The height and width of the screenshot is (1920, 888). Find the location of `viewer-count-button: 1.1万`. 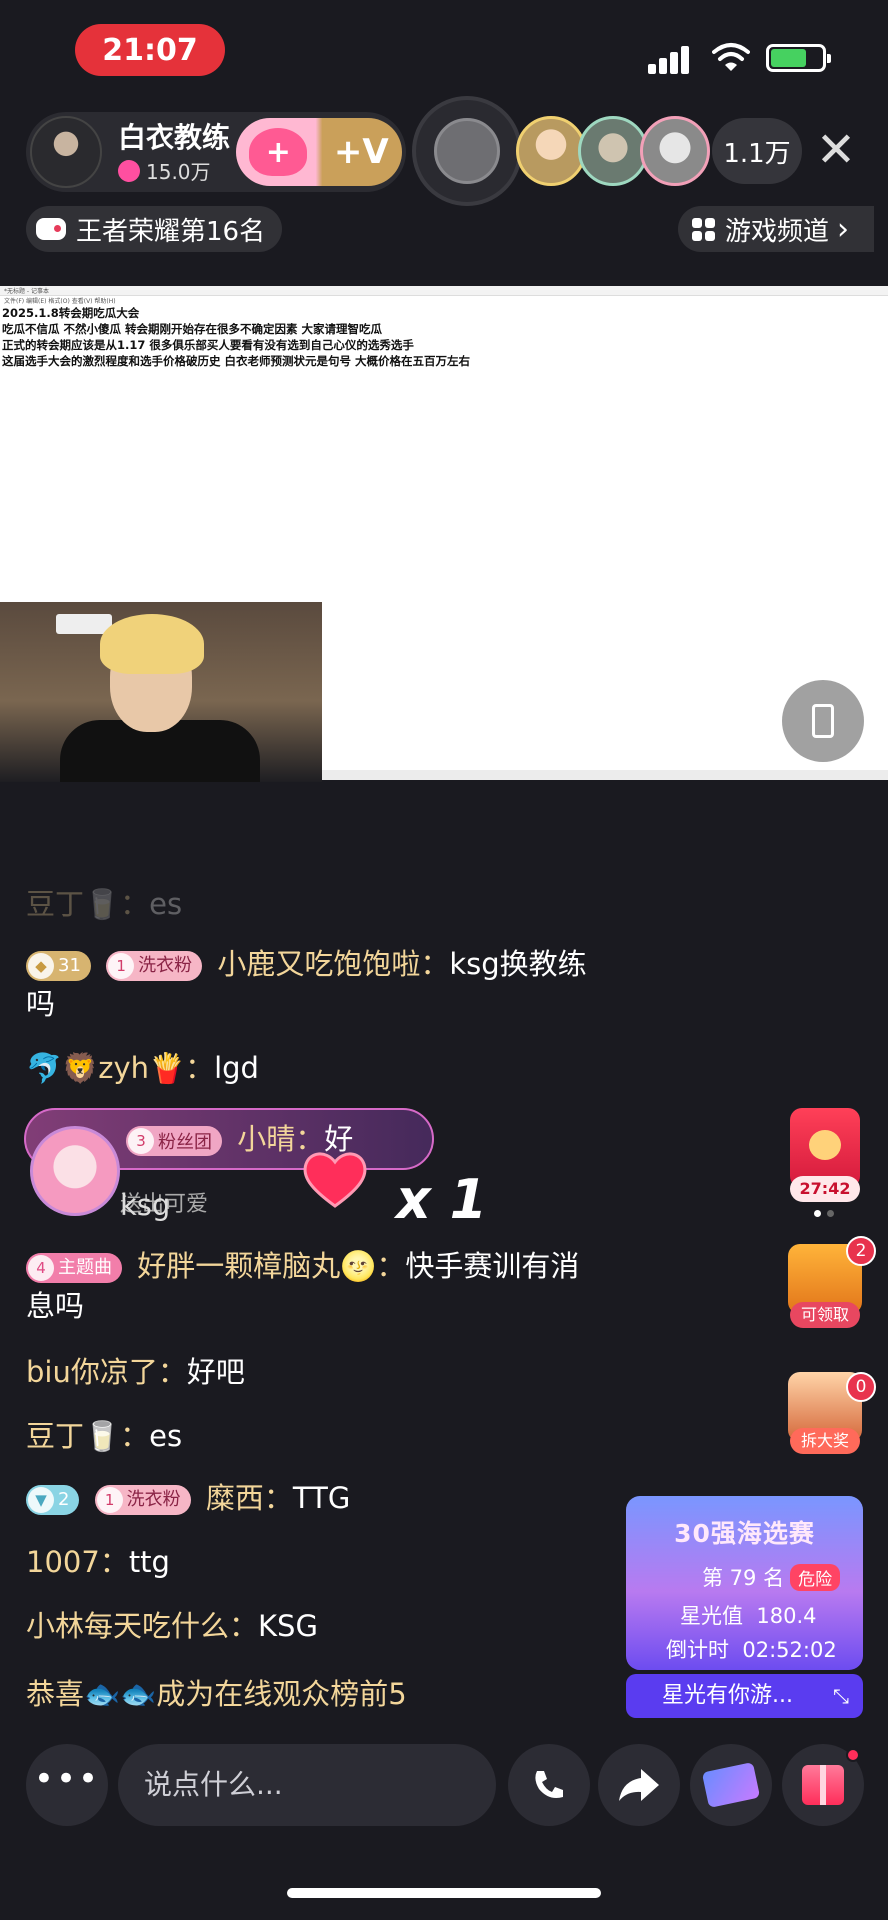

viewer-count-button: 1.1万 is located at coordinates (757, 151).